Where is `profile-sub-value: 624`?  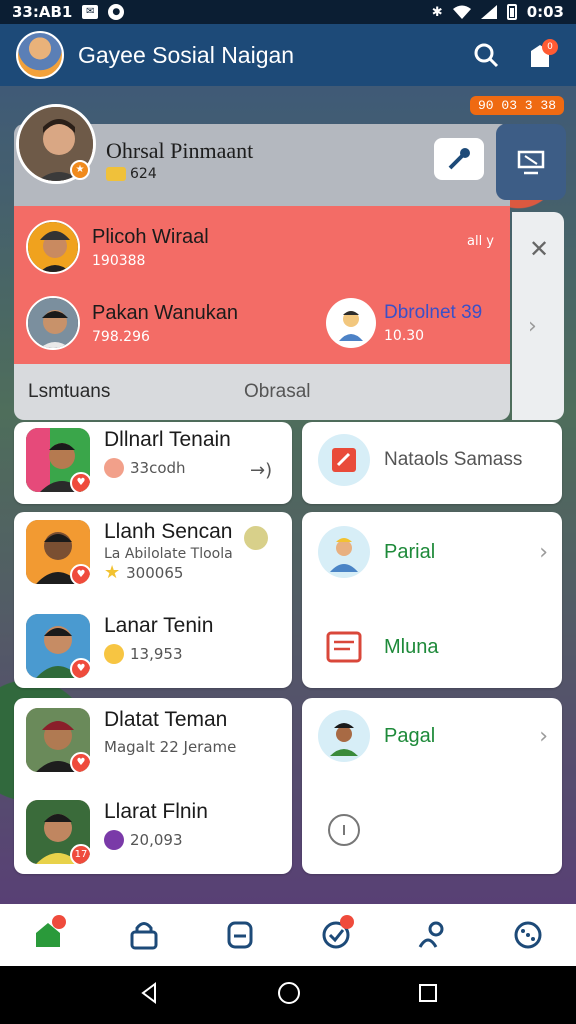
profile-sub-value: 624 is located at coordinates (143, 174).